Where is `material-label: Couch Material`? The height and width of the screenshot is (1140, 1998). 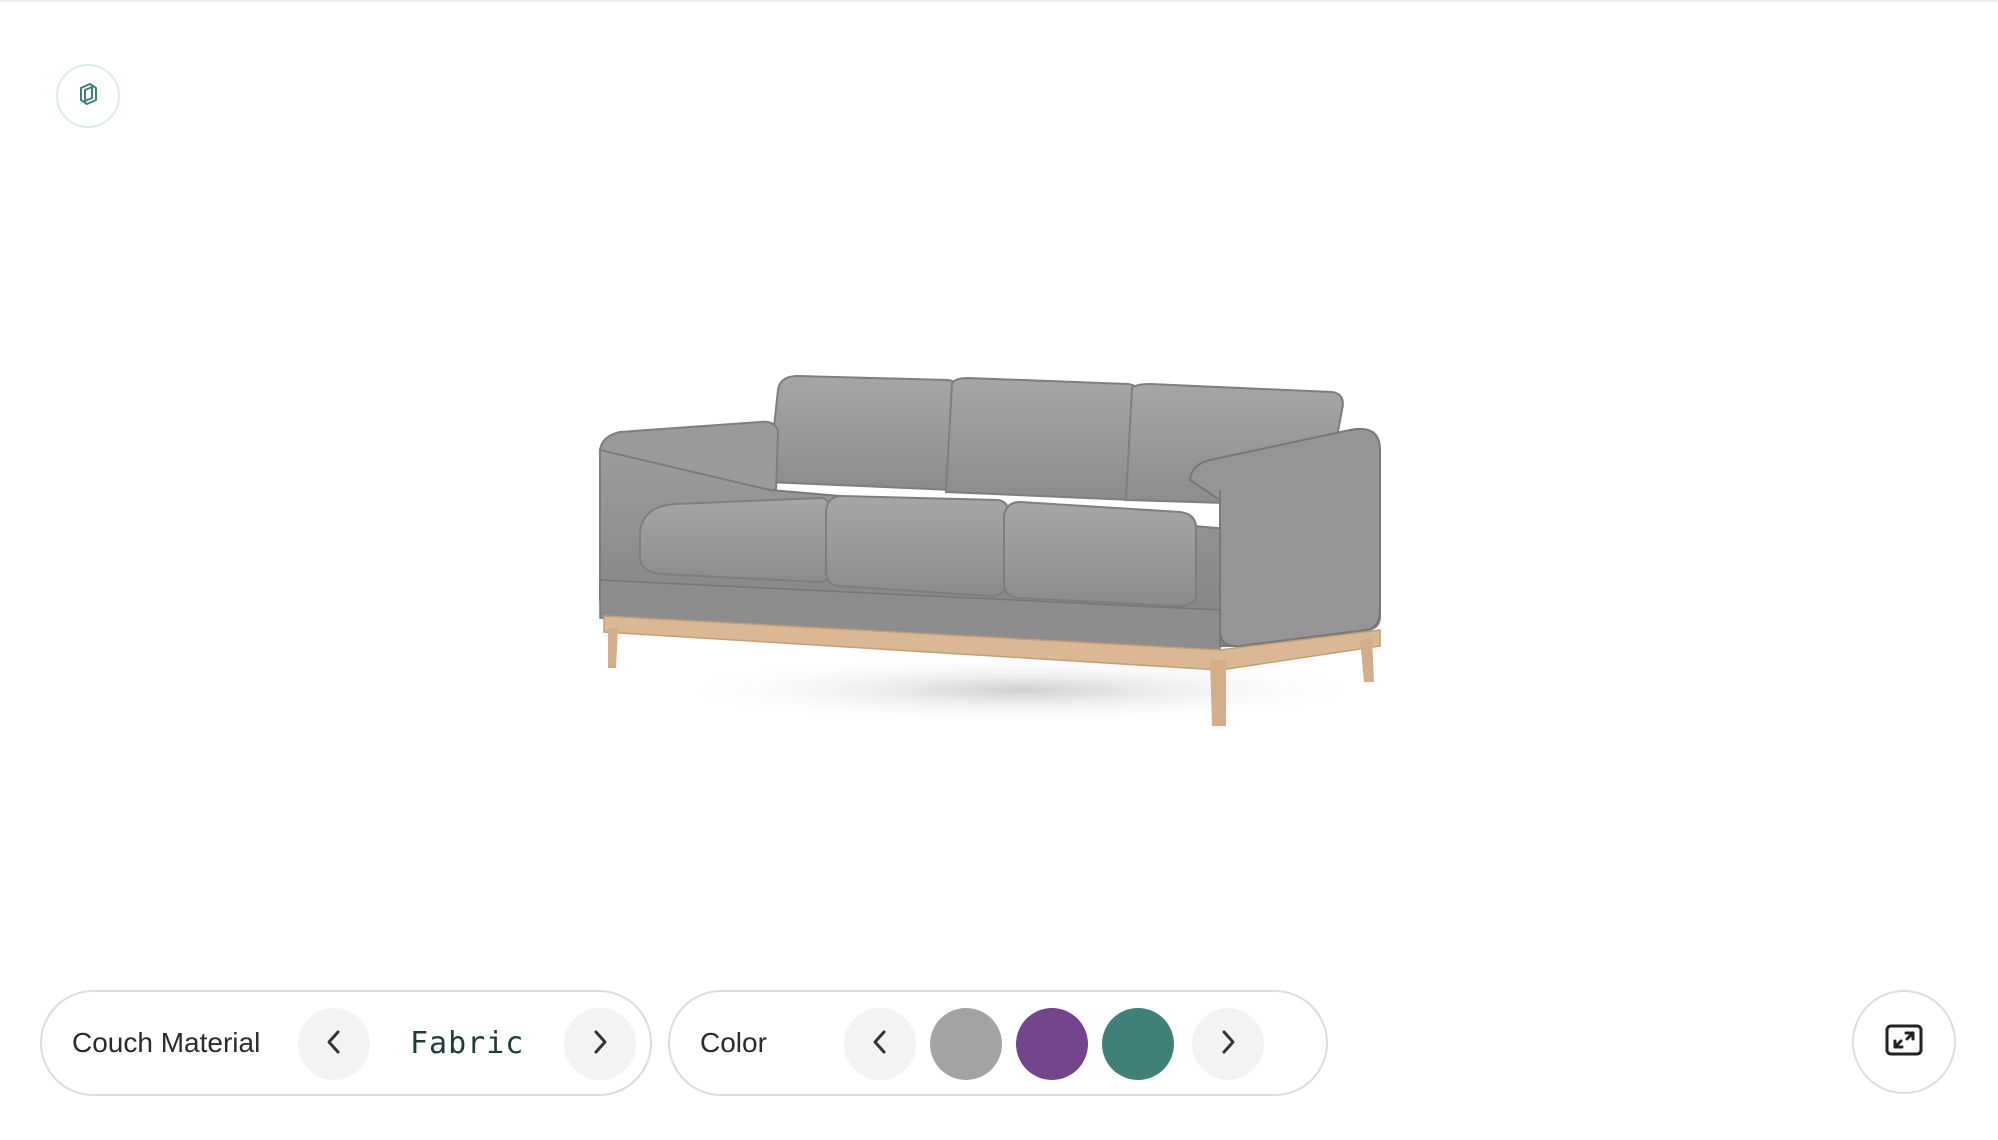 material-label: Couch Material is located at coordinates (166, 1042).